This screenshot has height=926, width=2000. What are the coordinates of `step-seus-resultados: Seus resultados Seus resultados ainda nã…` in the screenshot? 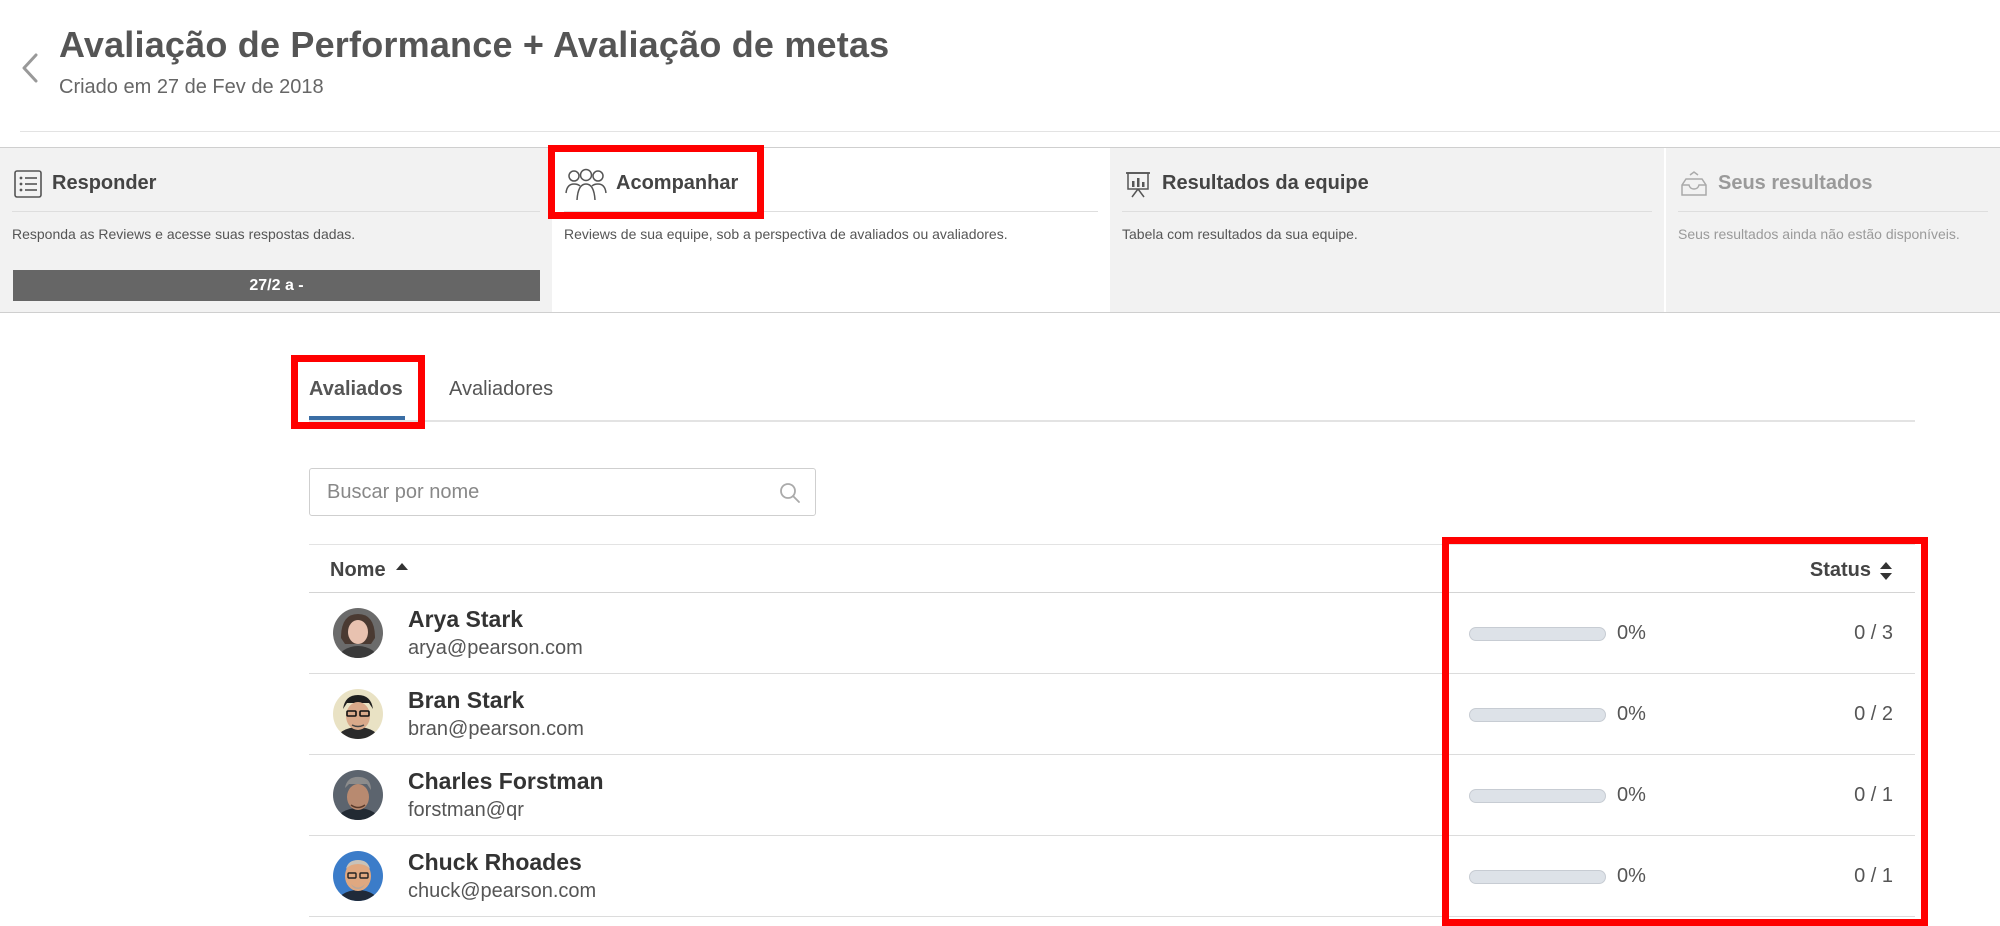 It's located at (1833, 230).